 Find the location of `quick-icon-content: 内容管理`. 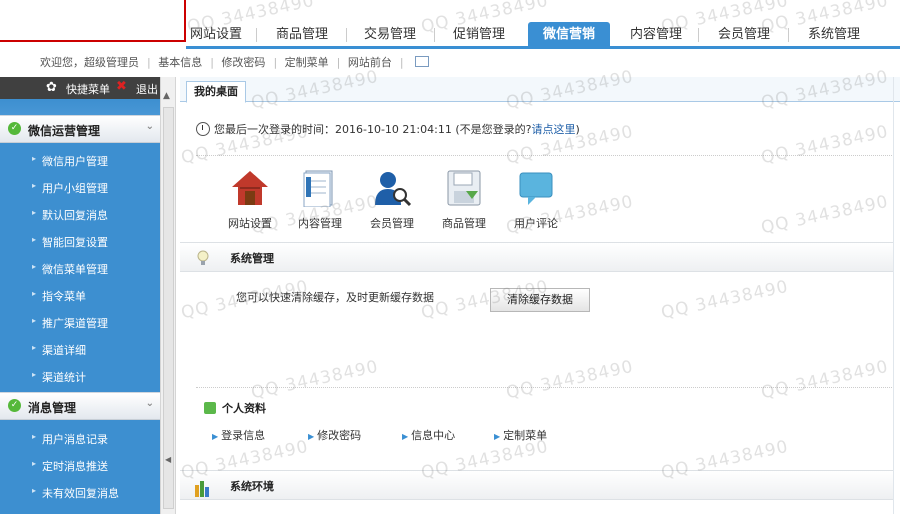

quick-icon-content: 内容管理 is located at coordinates (320, 200).